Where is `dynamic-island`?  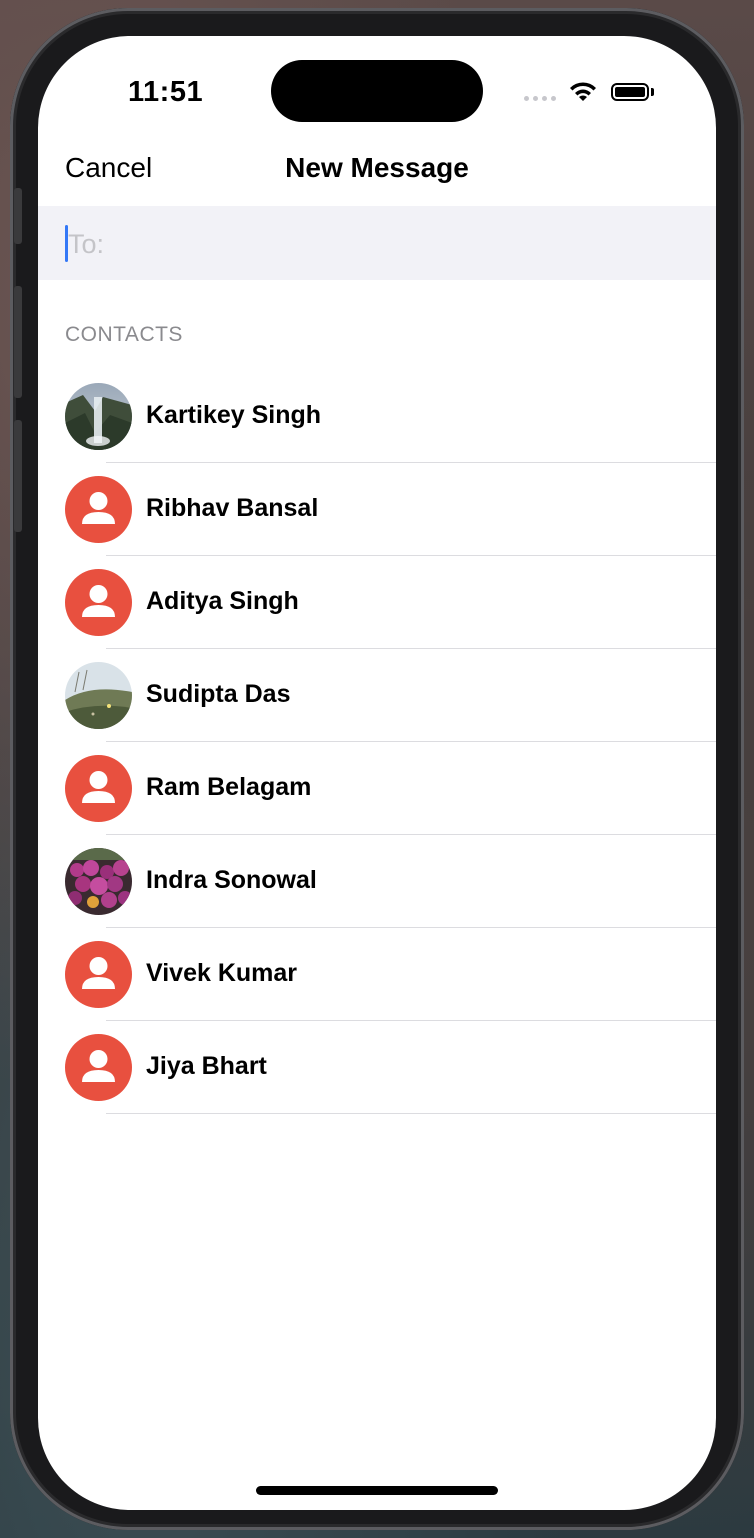 dynamic-island is located at coordinates (377, 91).